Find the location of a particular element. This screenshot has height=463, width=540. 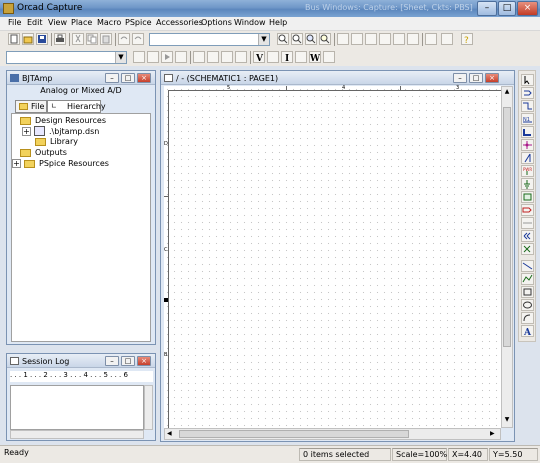

cross-reference-icon is located at coordinates (399, 39).